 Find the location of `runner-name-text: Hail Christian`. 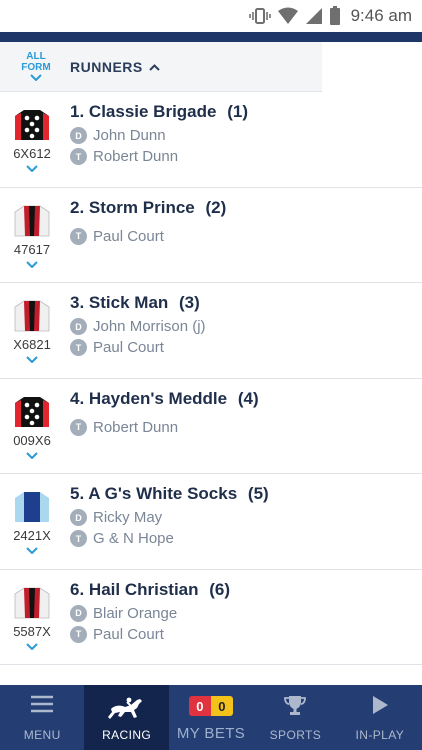

runner-name-text: Hail Christian is located at coordinates (143, 589).